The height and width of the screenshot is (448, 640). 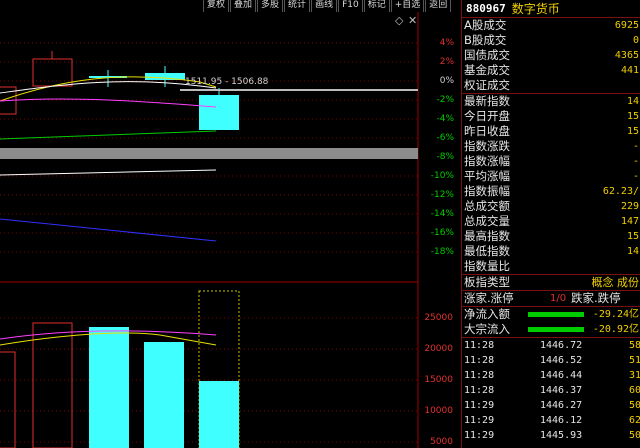 What do you see at coordinates (551, 251) in the screenshot?
I see `index-row: 最低指数 14` at bounding box center [551, 251].